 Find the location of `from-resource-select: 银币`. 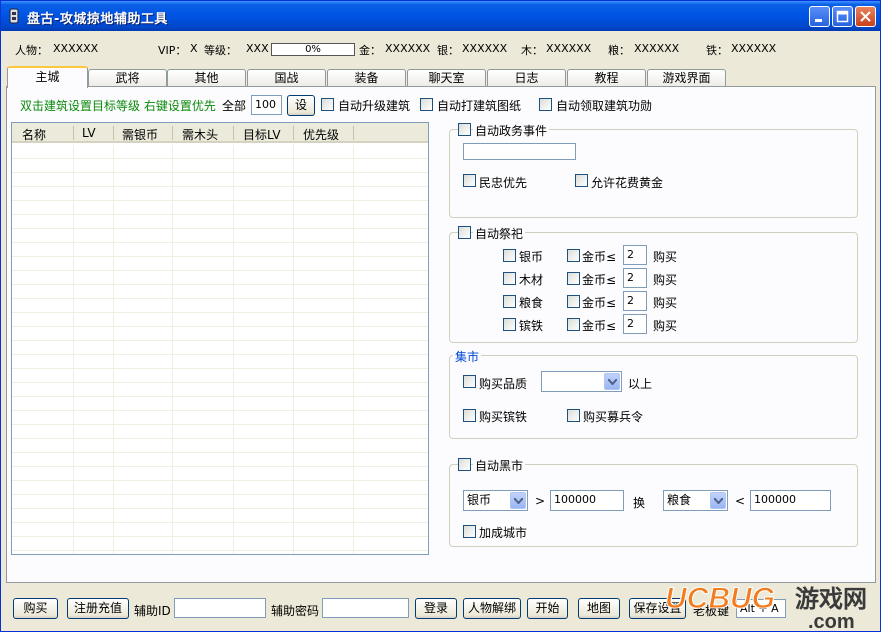

from-resource-select: 银币 is located at coordinates (495, 500).